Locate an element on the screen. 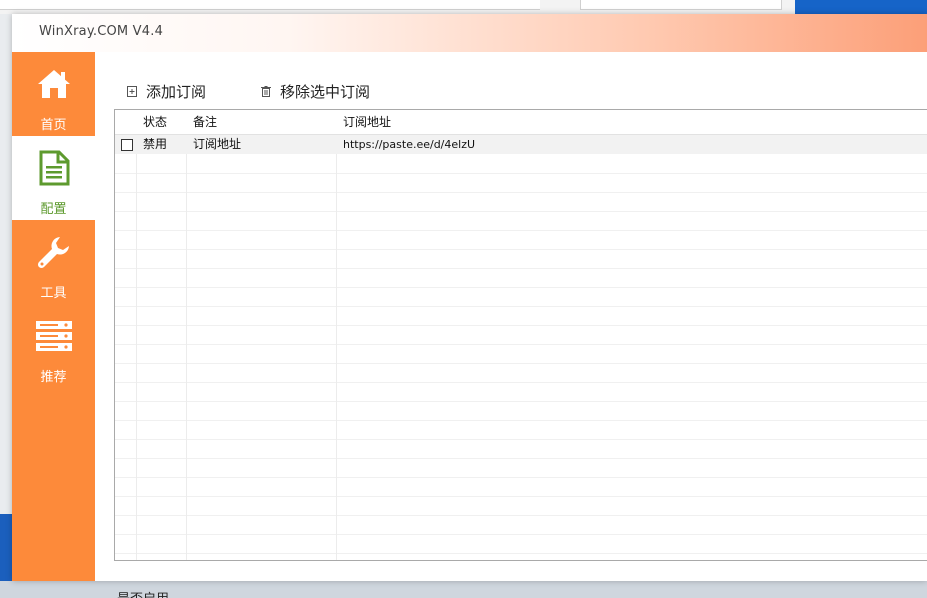  desktop-left-window is located at coordinates (6, 264).